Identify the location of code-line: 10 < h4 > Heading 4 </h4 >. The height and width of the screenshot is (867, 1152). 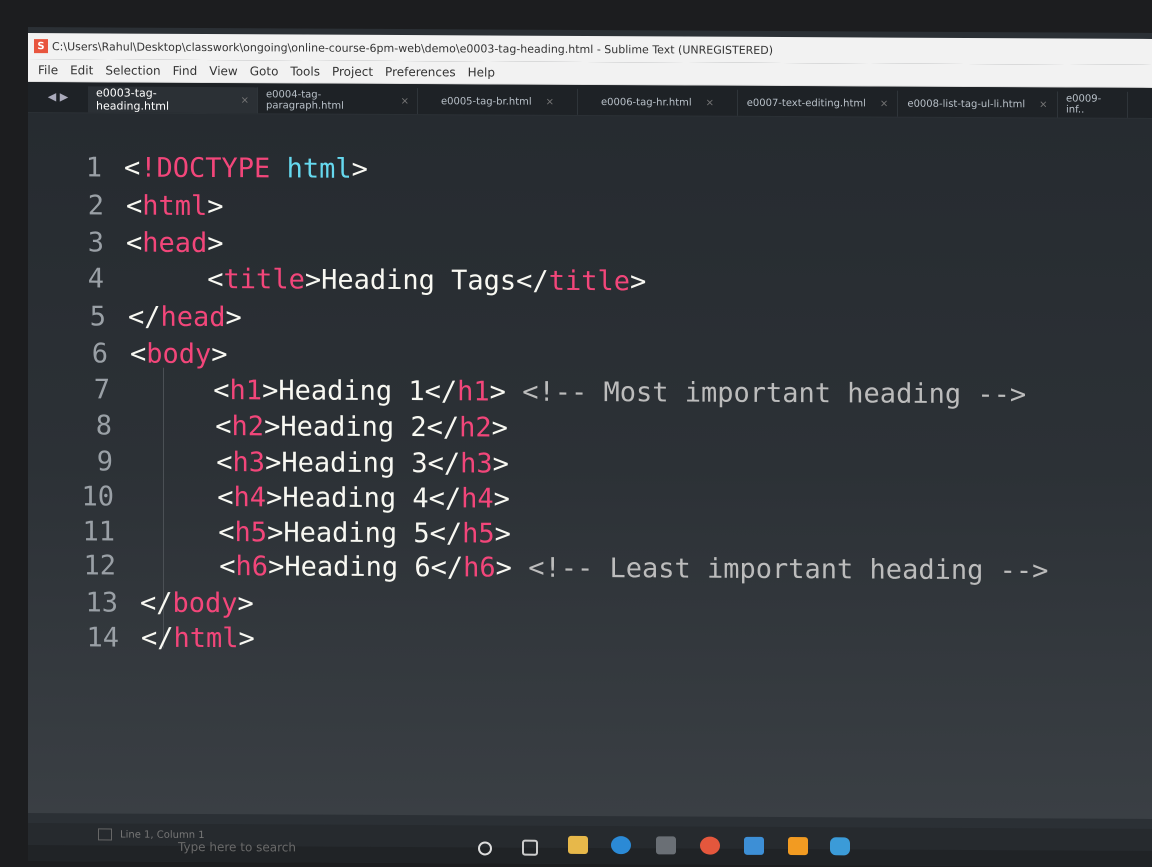
(290, 497).